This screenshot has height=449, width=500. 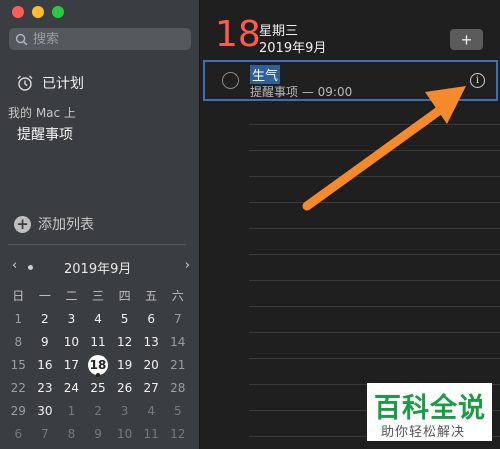 I want to click on calendar-day-label: 3, so click(x=71, y=318).